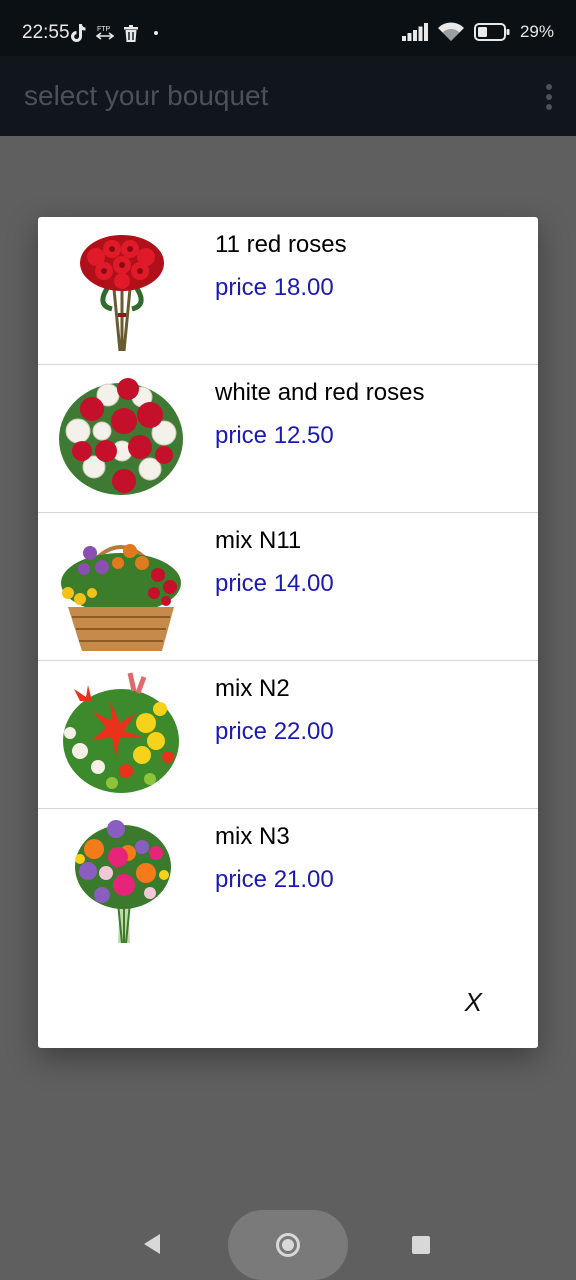 The height and width of the screenshot is (1280, 576). What do you see at coordinates (536, 31) in the screenshot?
I see `battery-percent: 29%` at bounding box center [536, 31].